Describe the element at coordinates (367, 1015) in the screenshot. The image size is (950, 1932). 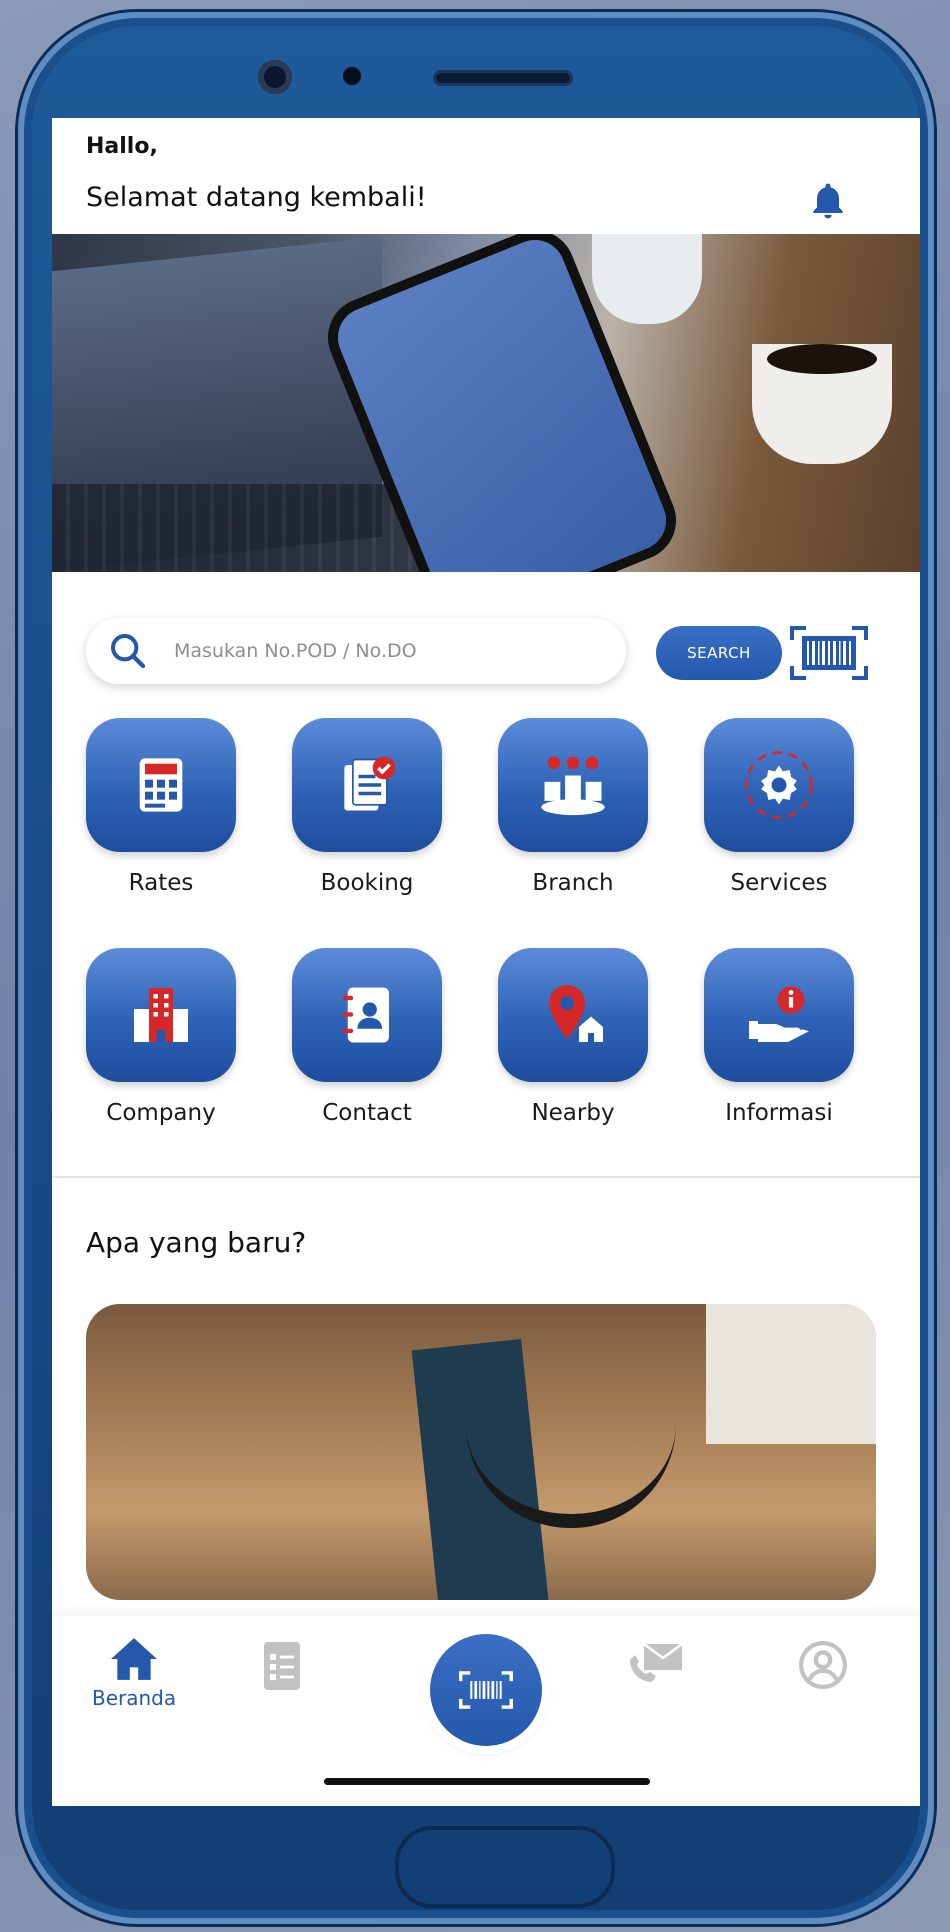
I see `address-book-icon` at that location.